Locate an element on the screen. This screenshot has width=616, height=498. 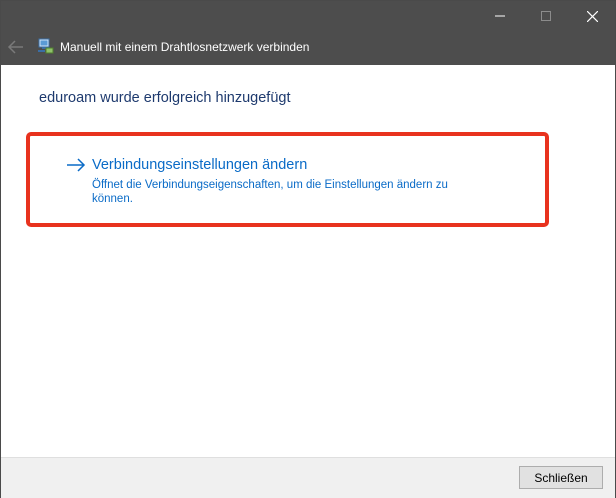
minimize-icon is located at coordinates (500, 16).